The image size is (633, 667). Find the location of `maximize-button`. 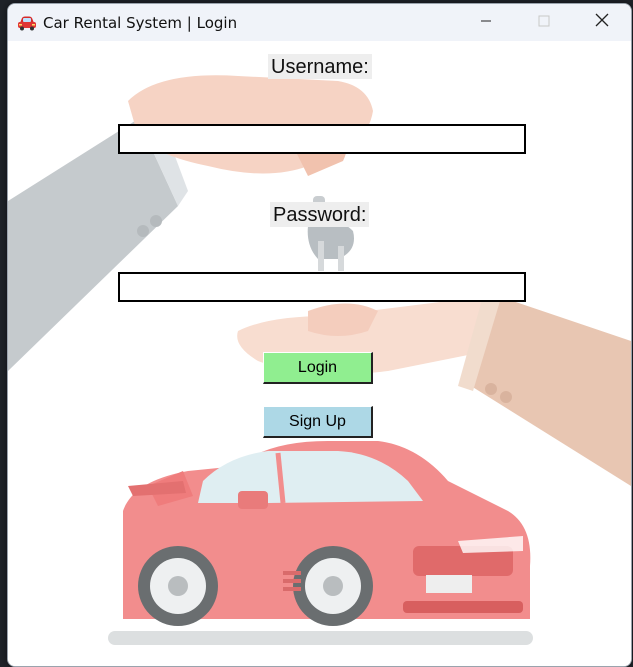

maximize-button is located at coordinates (544, 22).